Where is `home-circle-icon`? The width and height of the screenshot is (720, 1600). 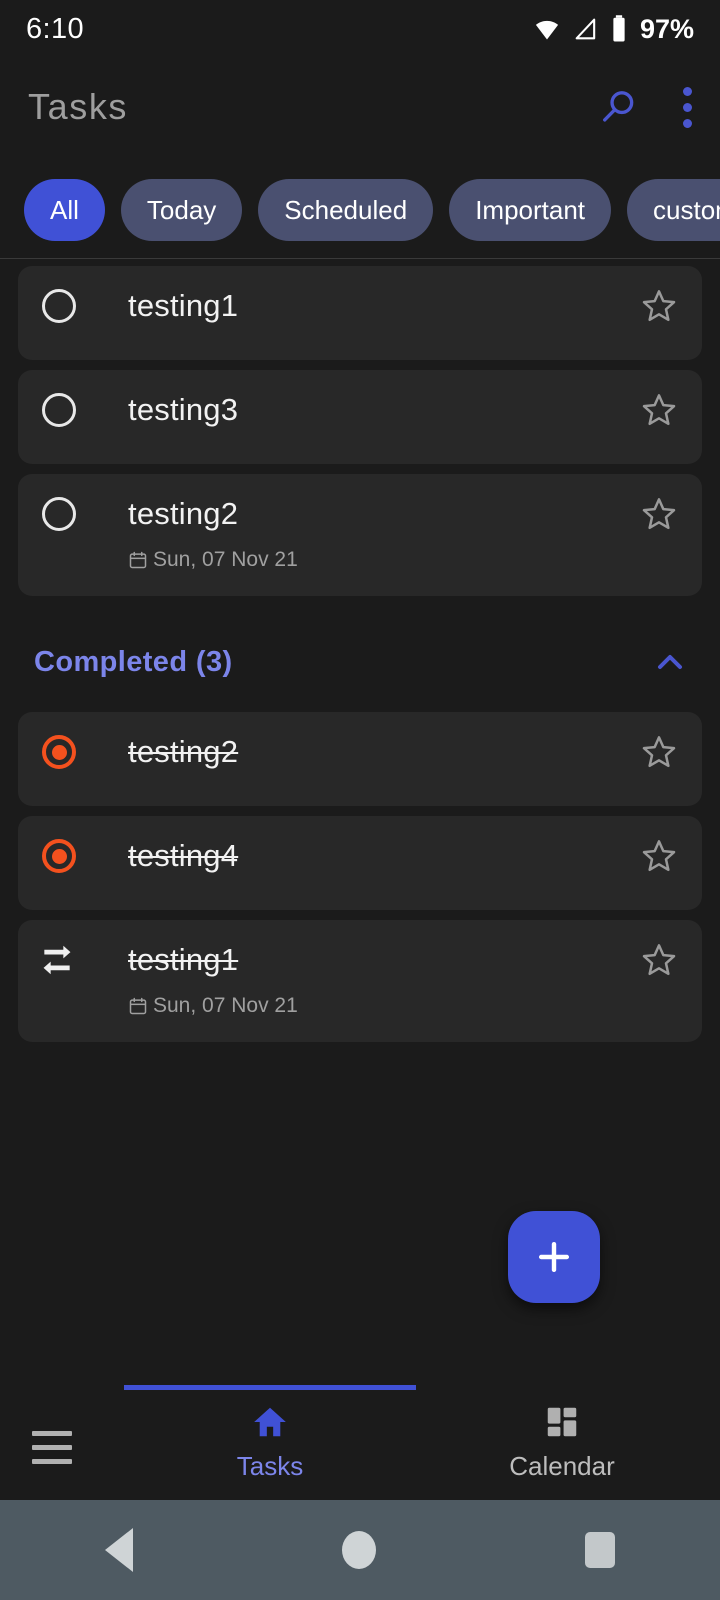
home-circle-icon is located at coordinates (358, 1550).